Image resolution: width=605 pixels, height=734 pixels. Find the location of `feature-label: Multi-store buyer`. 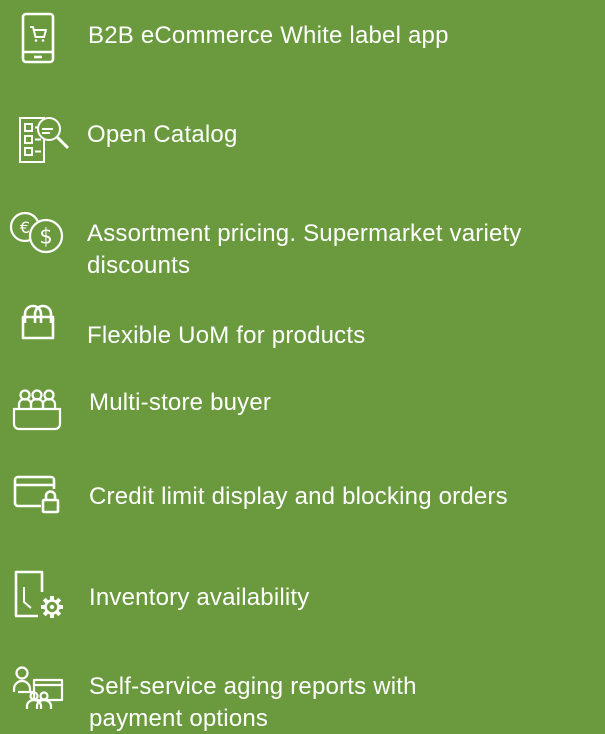

feature-label: Multi-store buyer is located at coordinates (180, 402).